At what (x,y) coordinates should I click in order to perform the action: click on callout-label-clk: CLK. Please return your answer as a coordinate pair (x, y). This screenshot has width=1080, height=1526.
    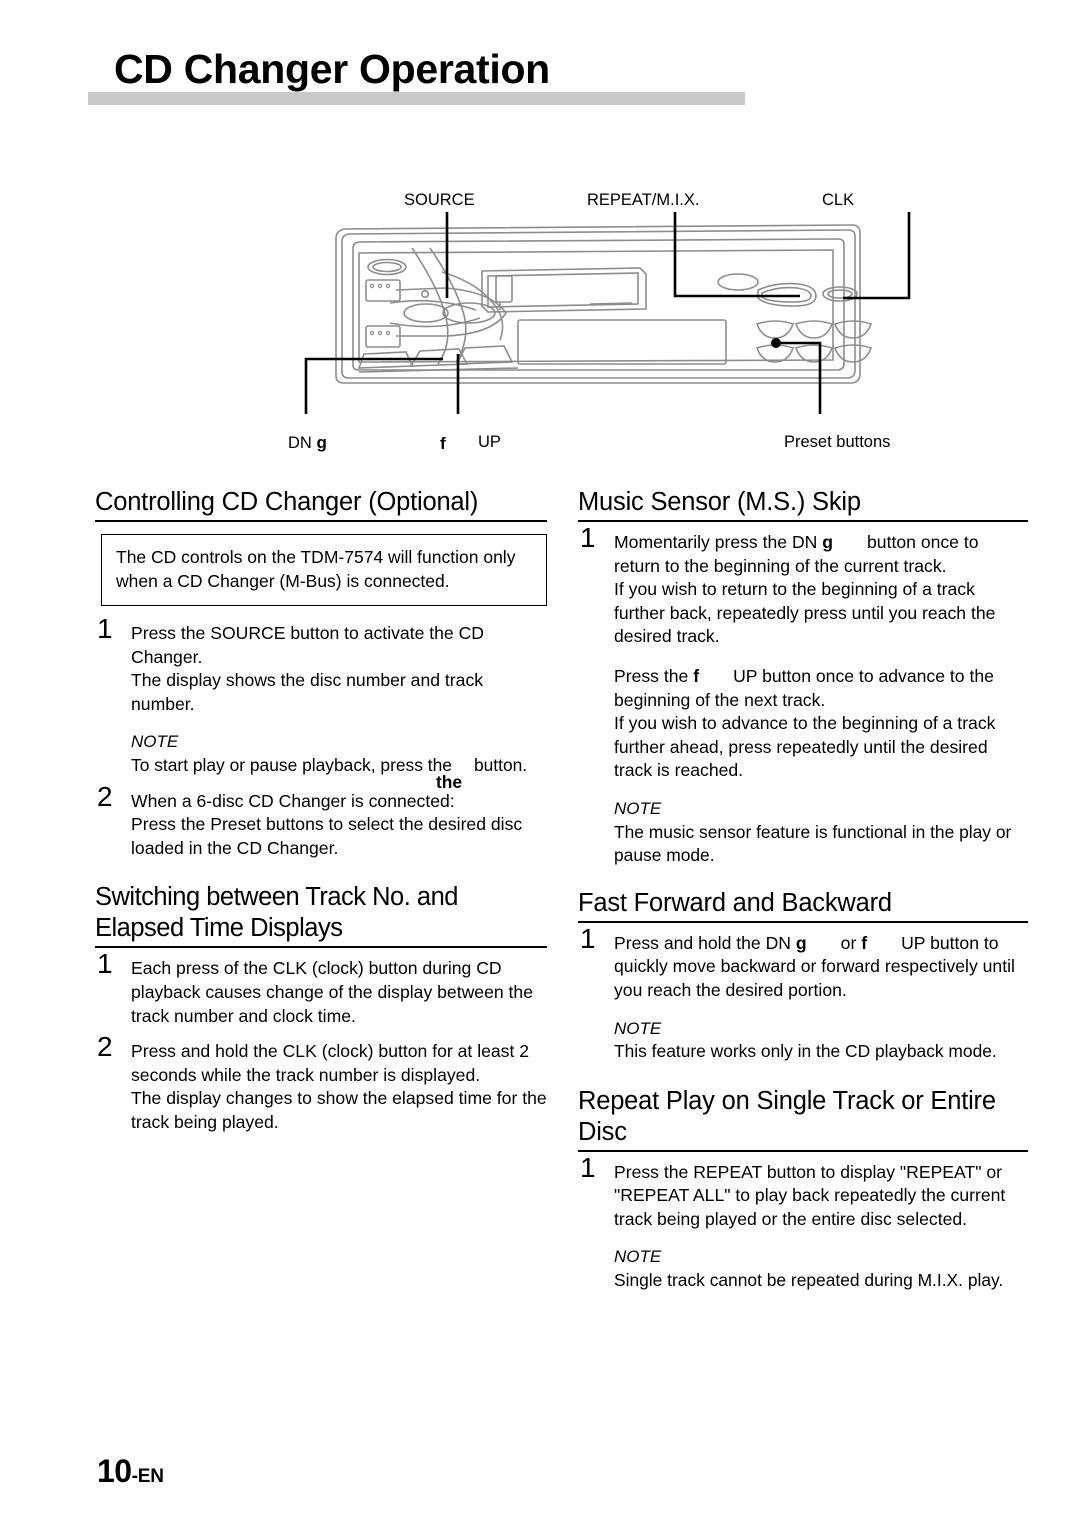
    Looking at the image, I should click on (838, 200).